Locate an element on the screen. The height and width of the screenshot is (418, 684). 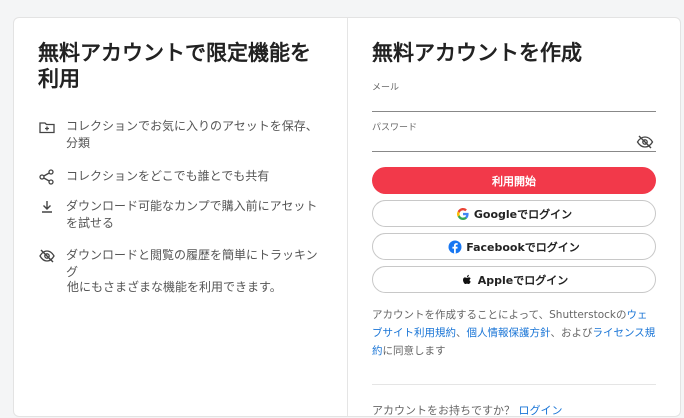
feature-item: ダウンロード可能なカンプで購入前にアセットを試せる is located at coordinates (183, 215).